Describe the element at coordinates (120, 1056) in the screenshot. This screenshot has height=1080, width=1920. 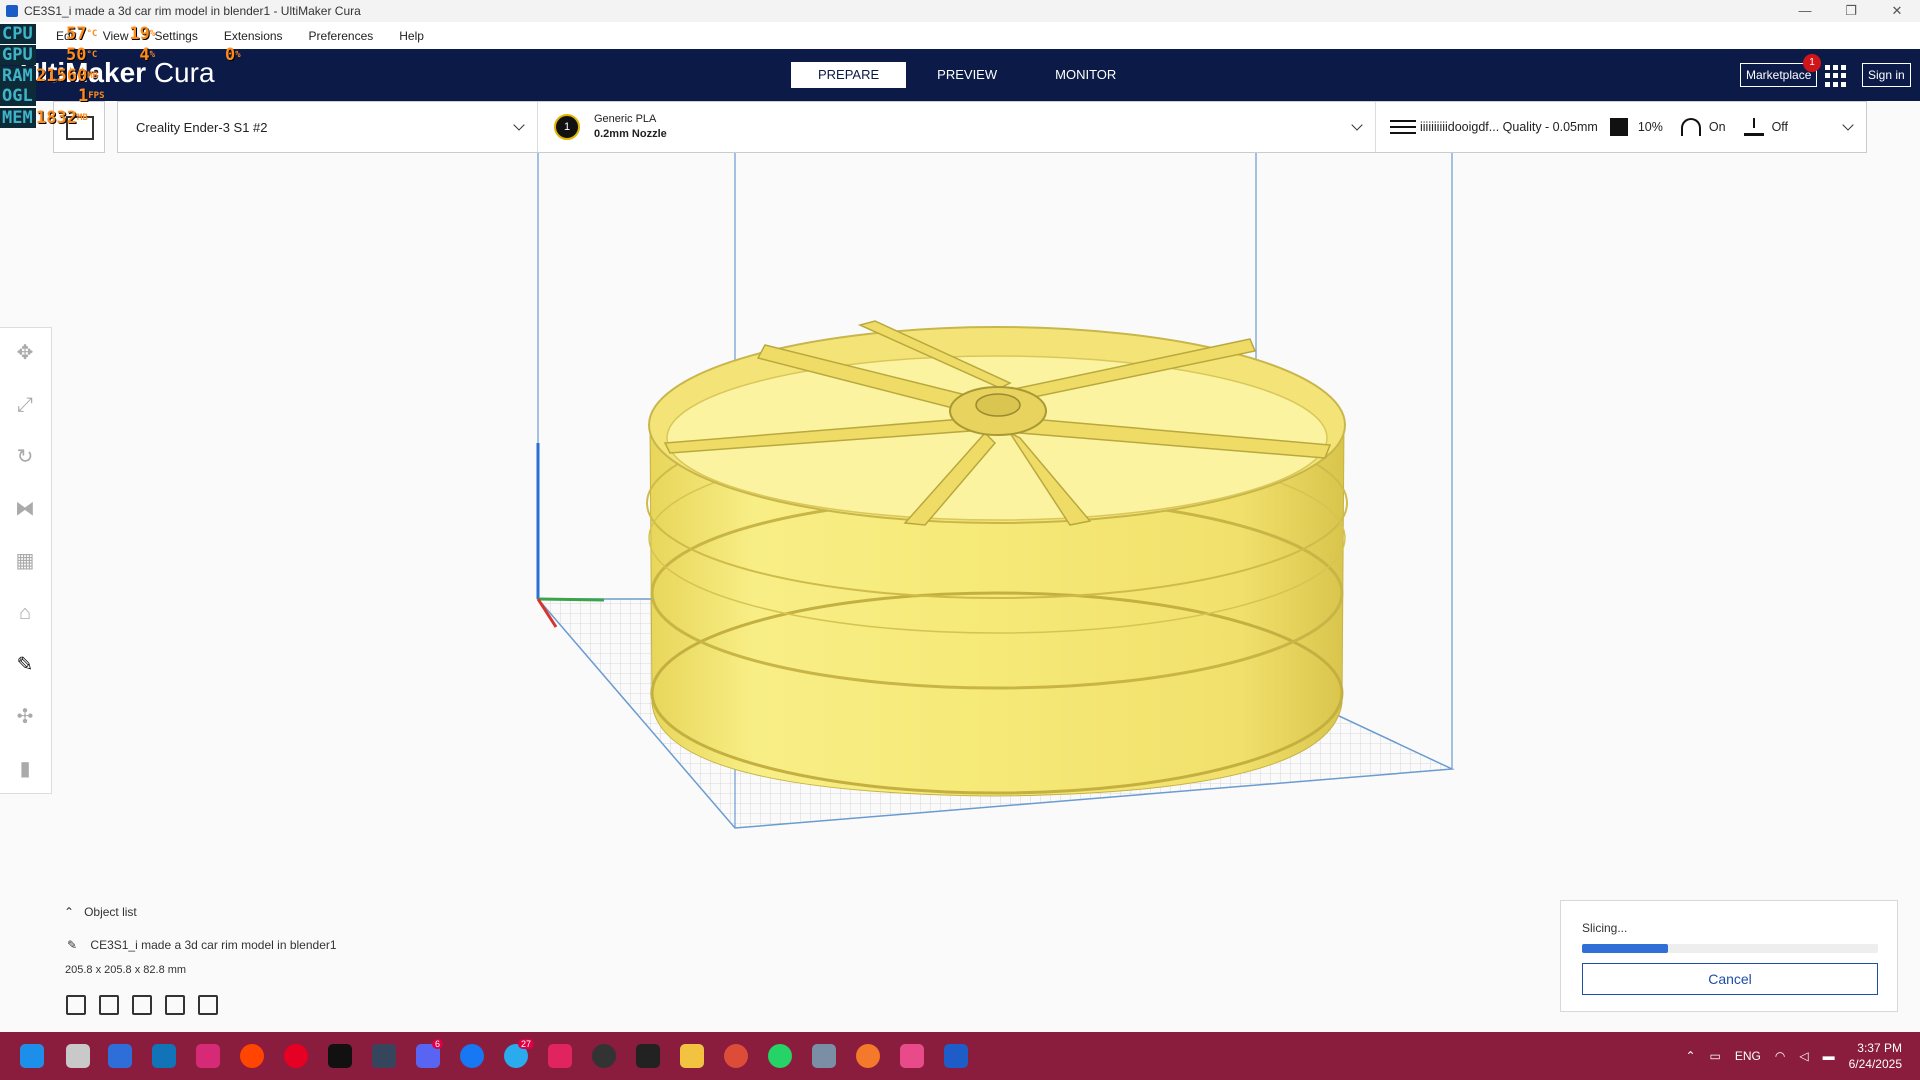
I see `browser-icon` at that location.